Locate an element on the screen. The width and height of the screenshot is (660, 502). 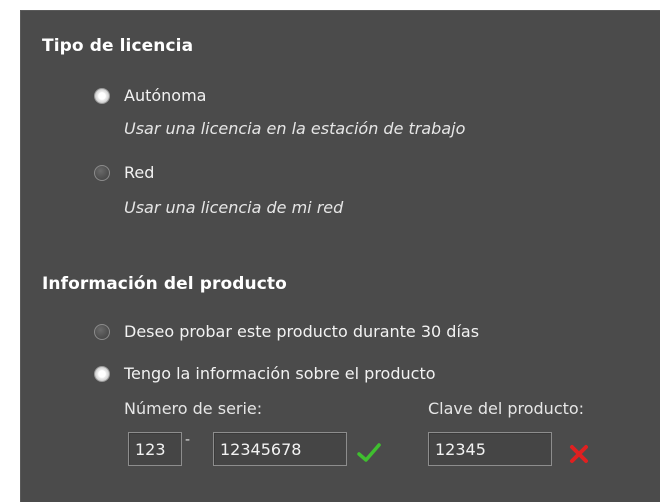
radio-network is located at coordinates (102, 173).